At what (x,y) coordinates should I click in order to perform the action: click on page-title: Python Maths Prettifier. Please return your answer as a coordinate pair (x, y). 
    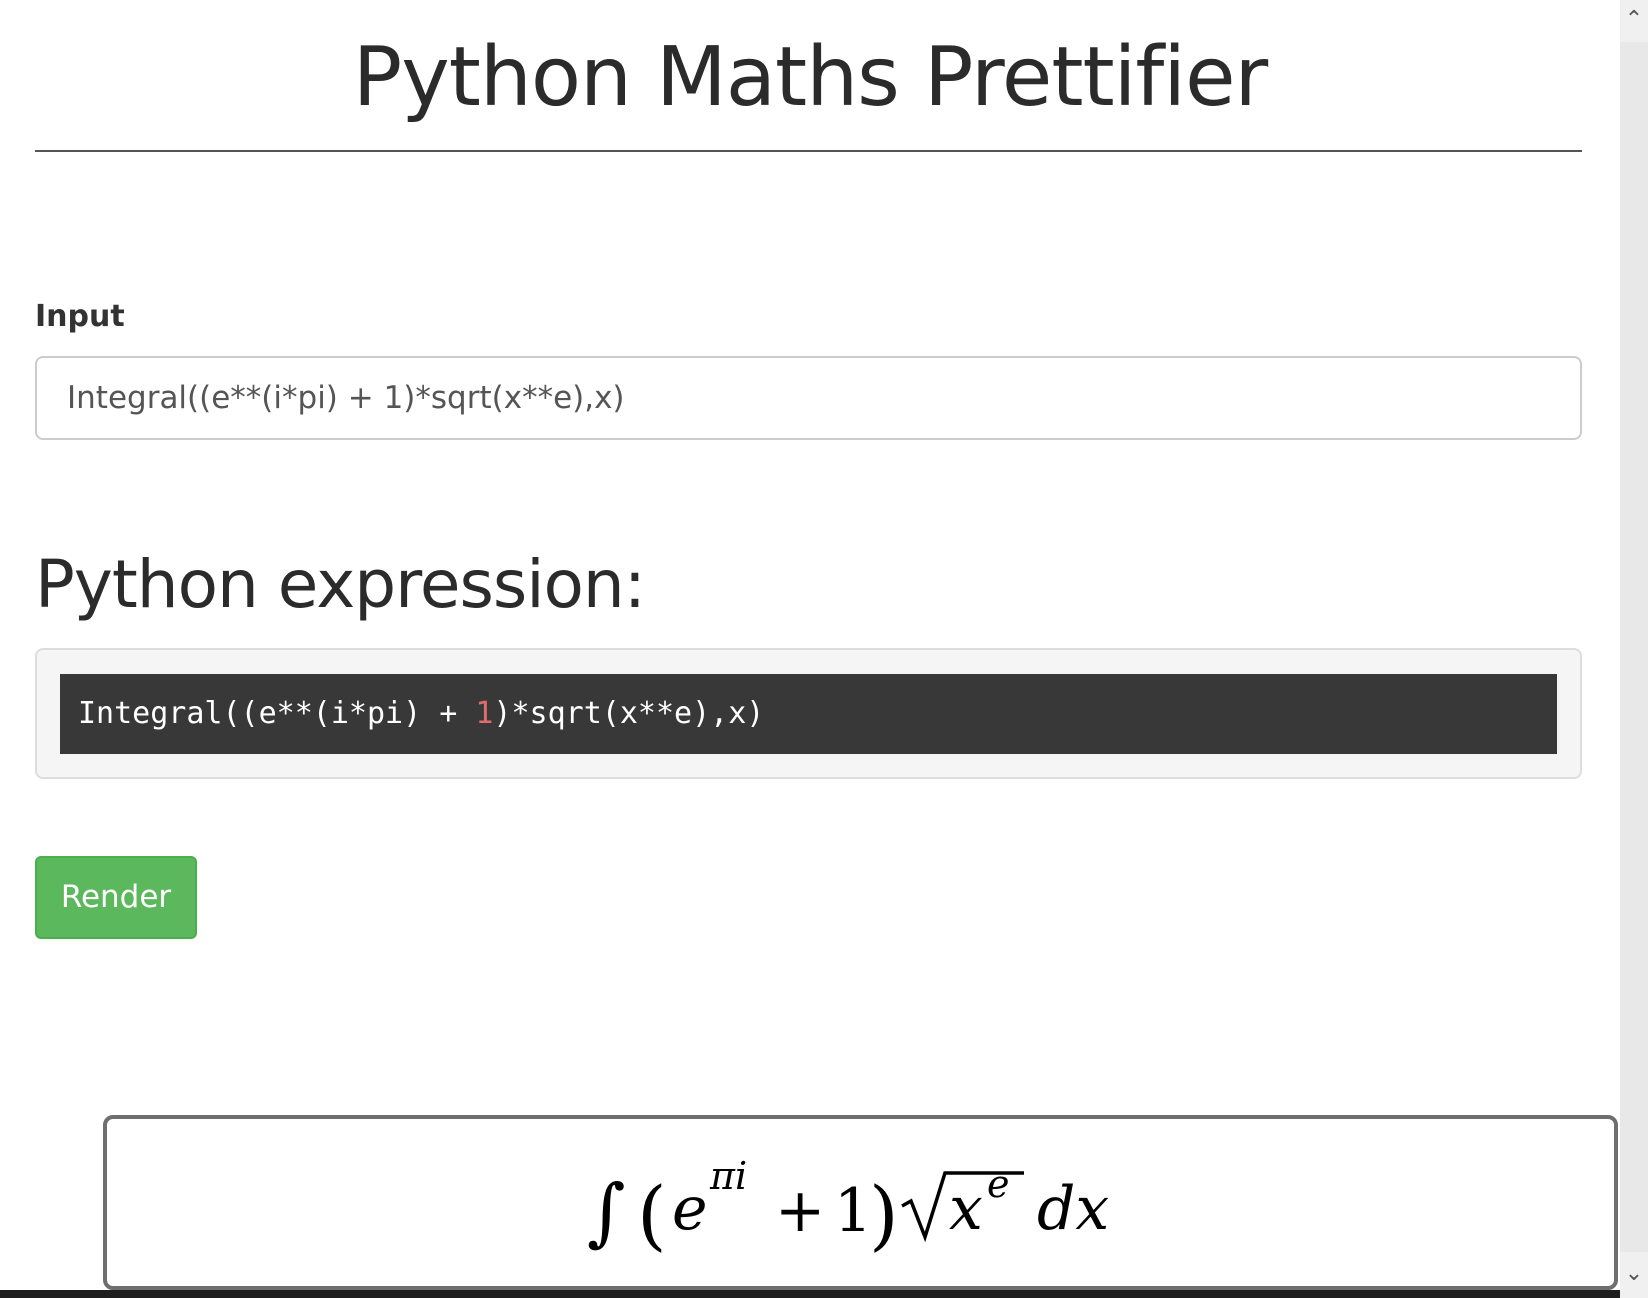
    Looking at the image, I should click on (810, 77).